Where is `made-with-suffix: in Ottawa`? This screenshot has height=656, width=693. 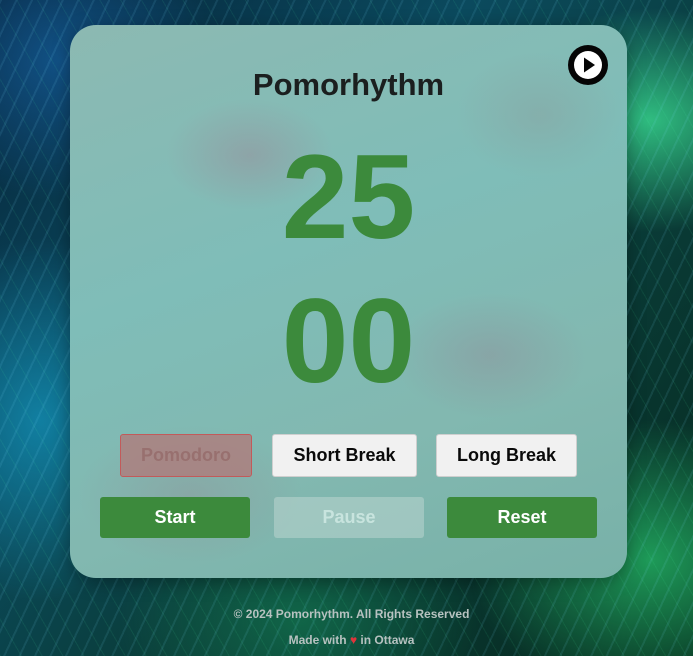
made-with-suffix: in Ottawa is located at coordinates (387, 640).